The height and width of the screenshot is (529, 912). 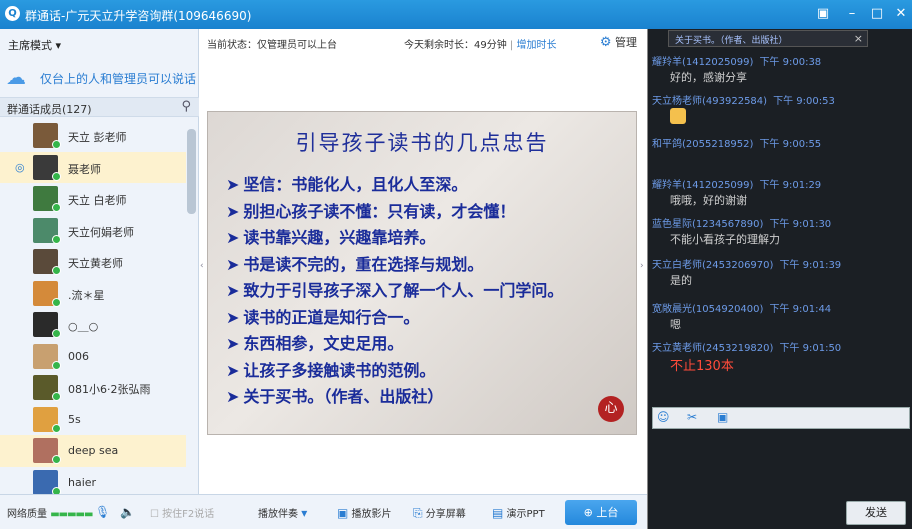 I want to click on member-item: haier, so click(x=93, y=480).